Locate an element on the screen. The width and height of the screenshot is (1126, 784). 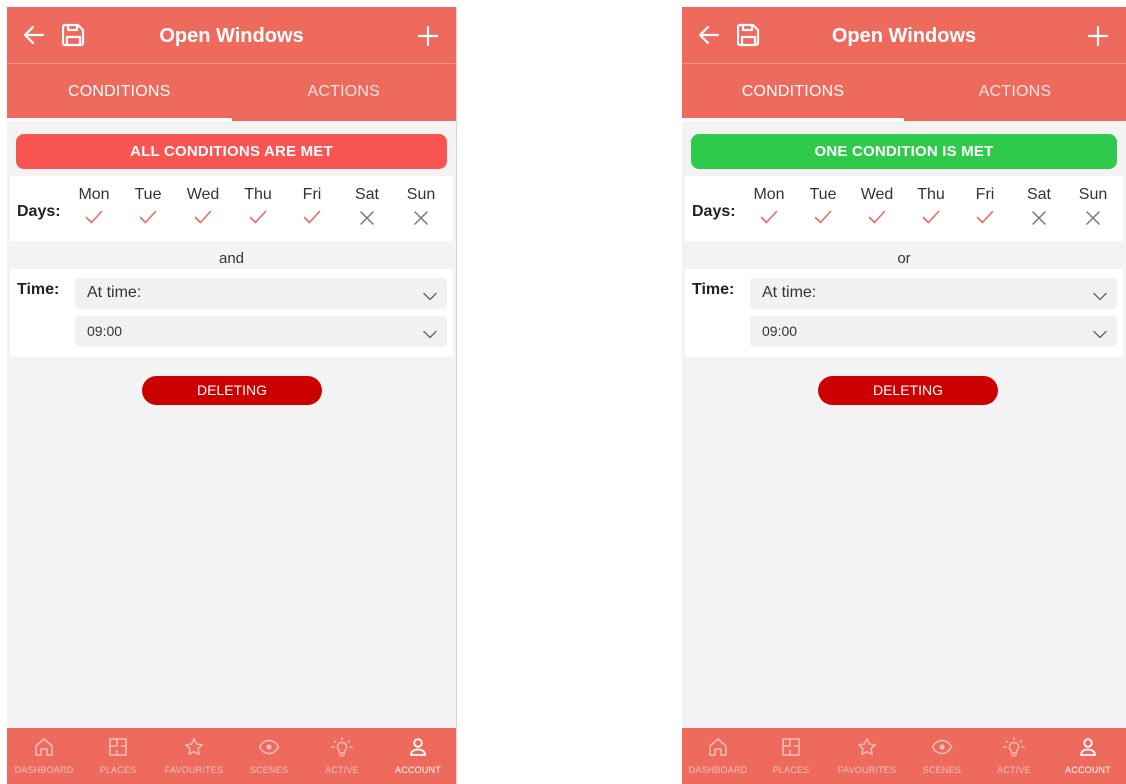
day-name: Thu is located at coordinates (258, 194).